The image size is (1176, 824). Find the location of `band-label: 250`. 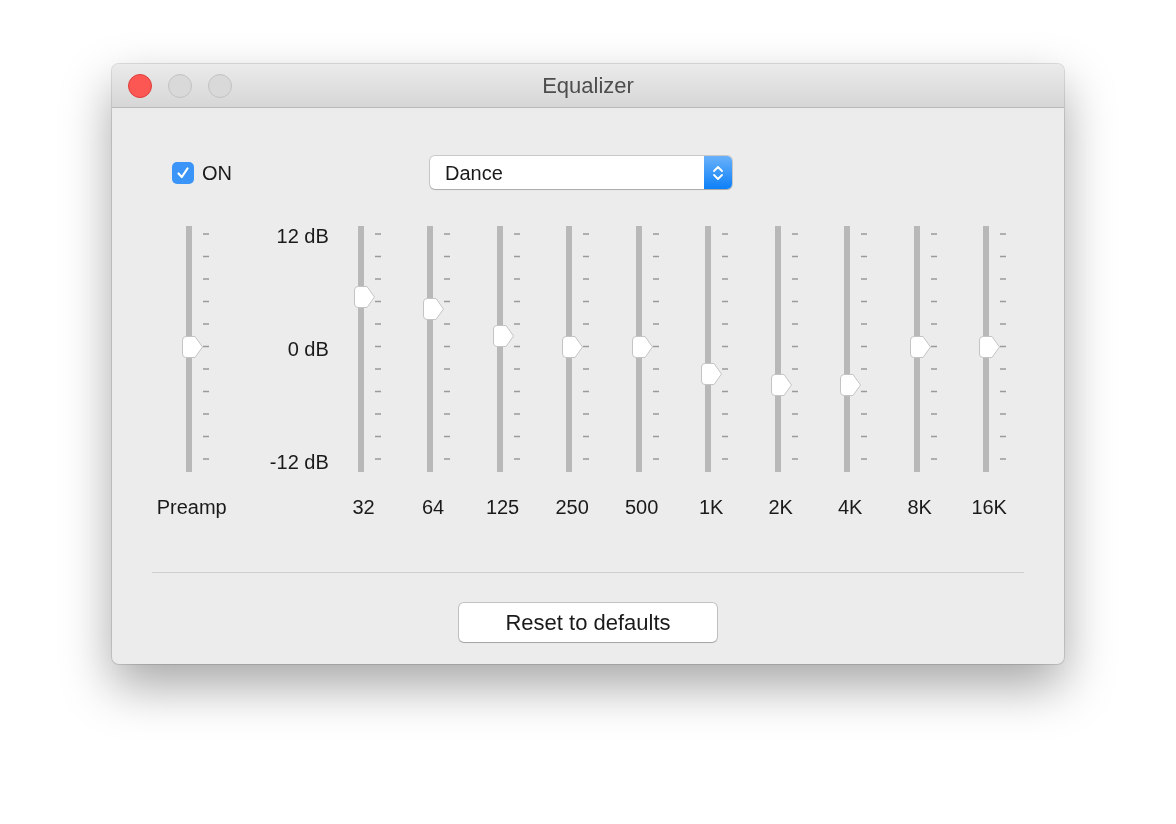

band-label: 250 is located at coordinates (572, 507).